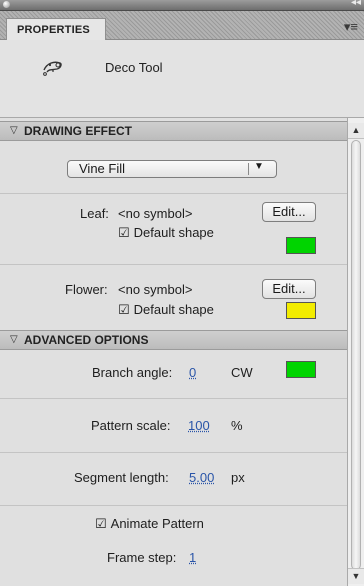 This screenshot has height=586, width=364. What do you see at coordinates (172, 169) in the screenshot?
I see `effect-dropdown: Vine Fill ▼` at bounding box center [172, 169].